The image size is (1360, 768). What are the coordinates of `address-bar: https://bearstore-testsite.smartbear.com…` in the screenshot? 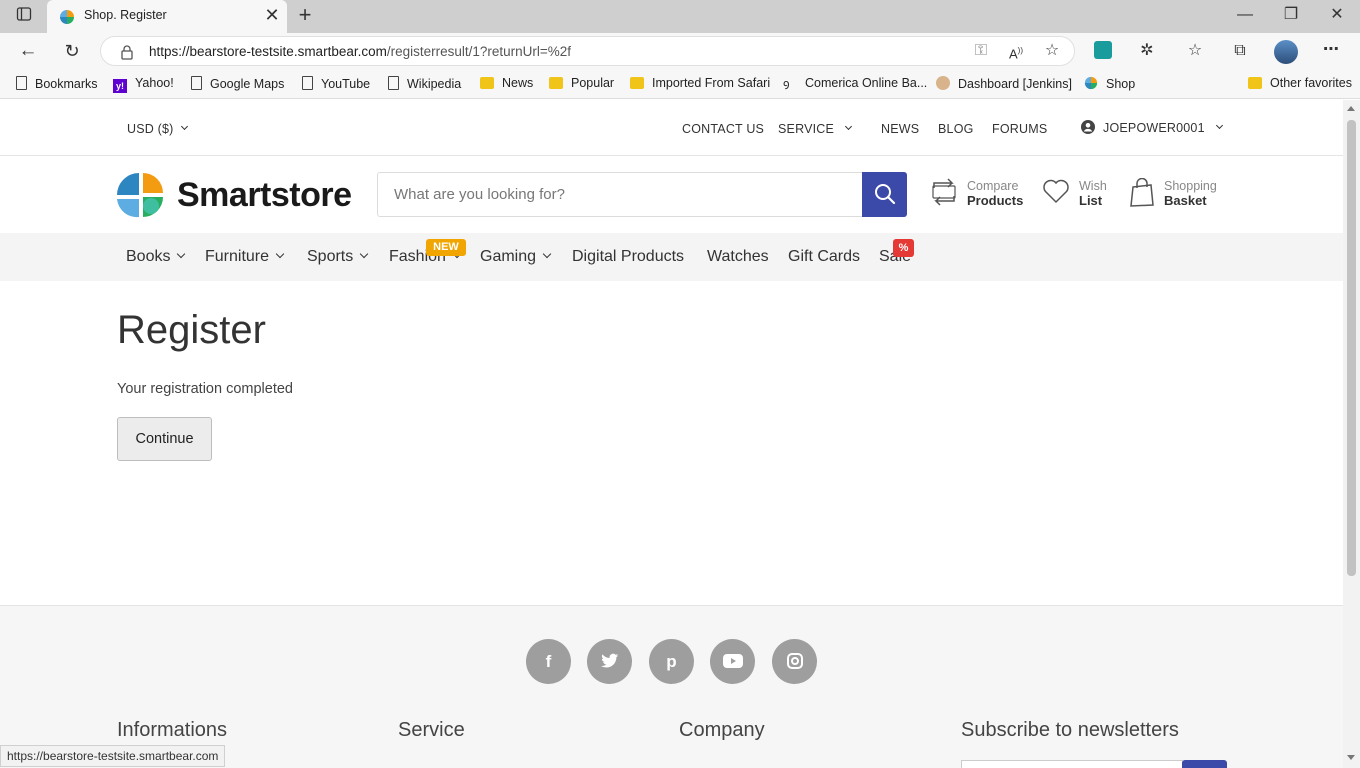 It's located at (587, 51).